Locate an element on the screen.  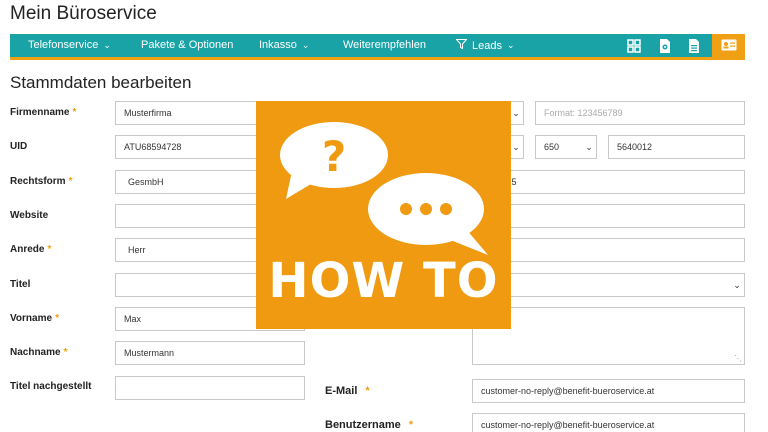
nav-item-label: Weiterempfehlen is located at coordinates (384, 45).